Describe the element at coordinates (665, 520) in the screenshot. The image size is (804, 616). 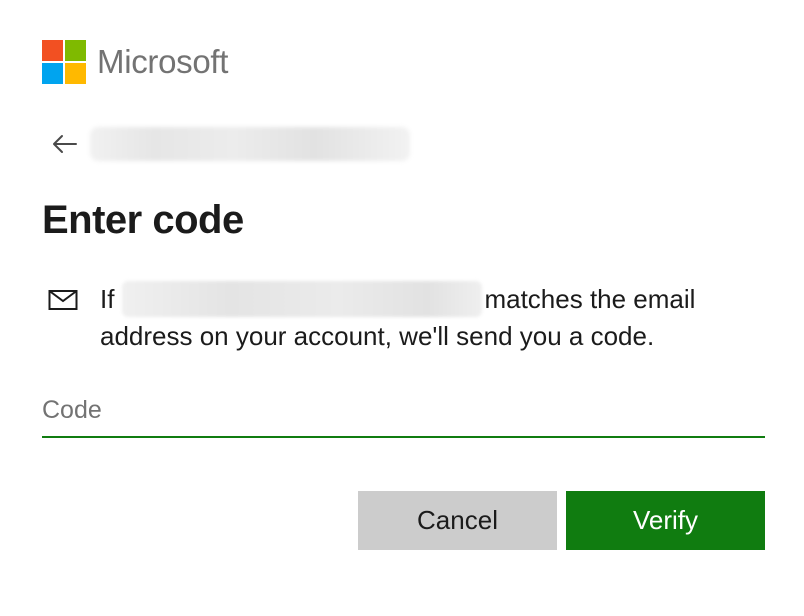
I see `verify-button: Verify` at that location.